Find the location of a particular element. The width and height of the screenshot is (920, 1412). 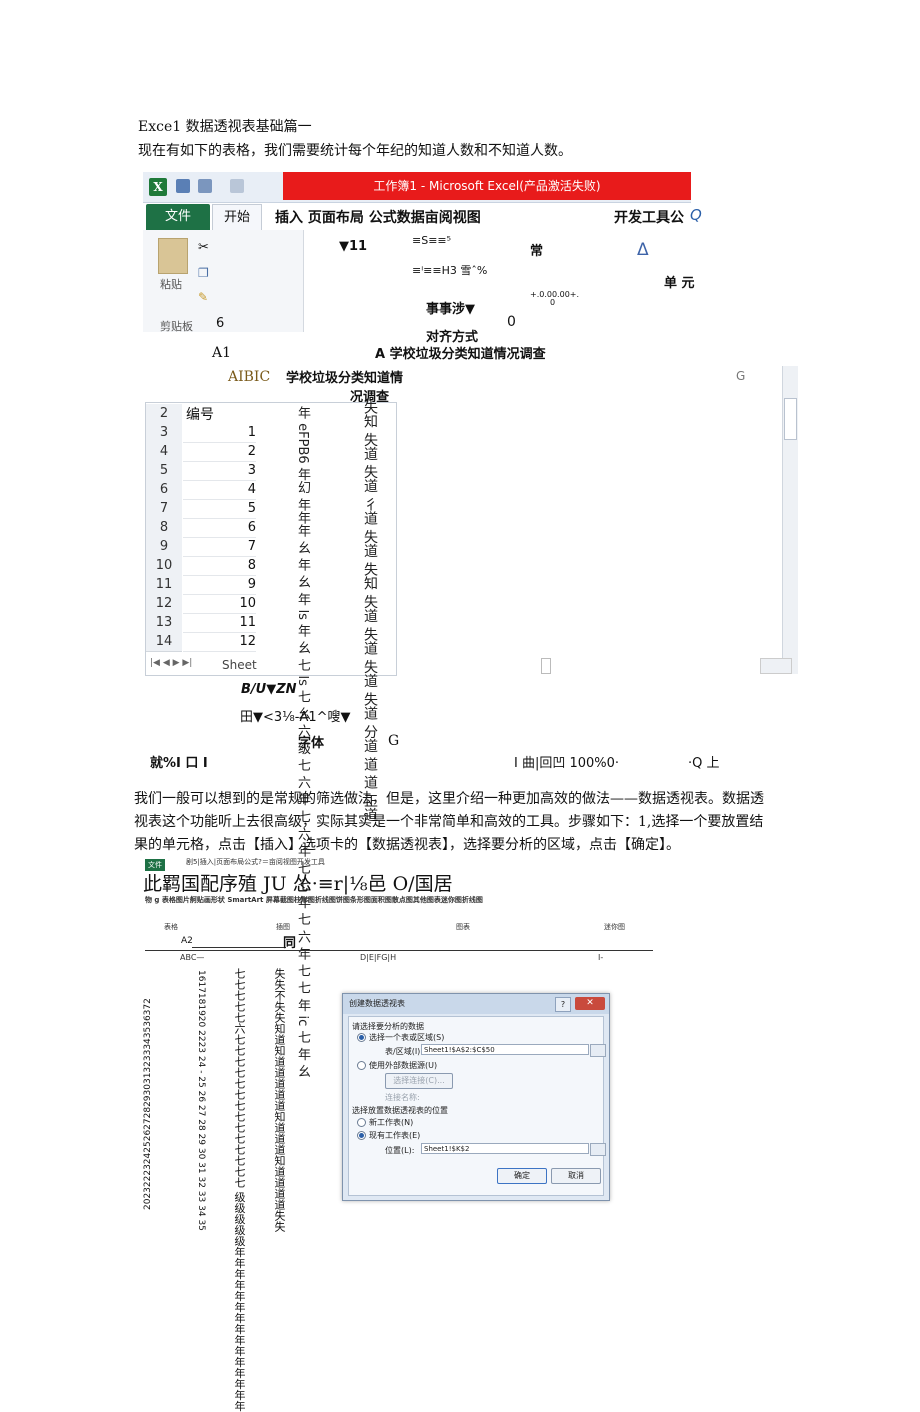

col-headers-left: ABC— is located at coordinates (192, 957).